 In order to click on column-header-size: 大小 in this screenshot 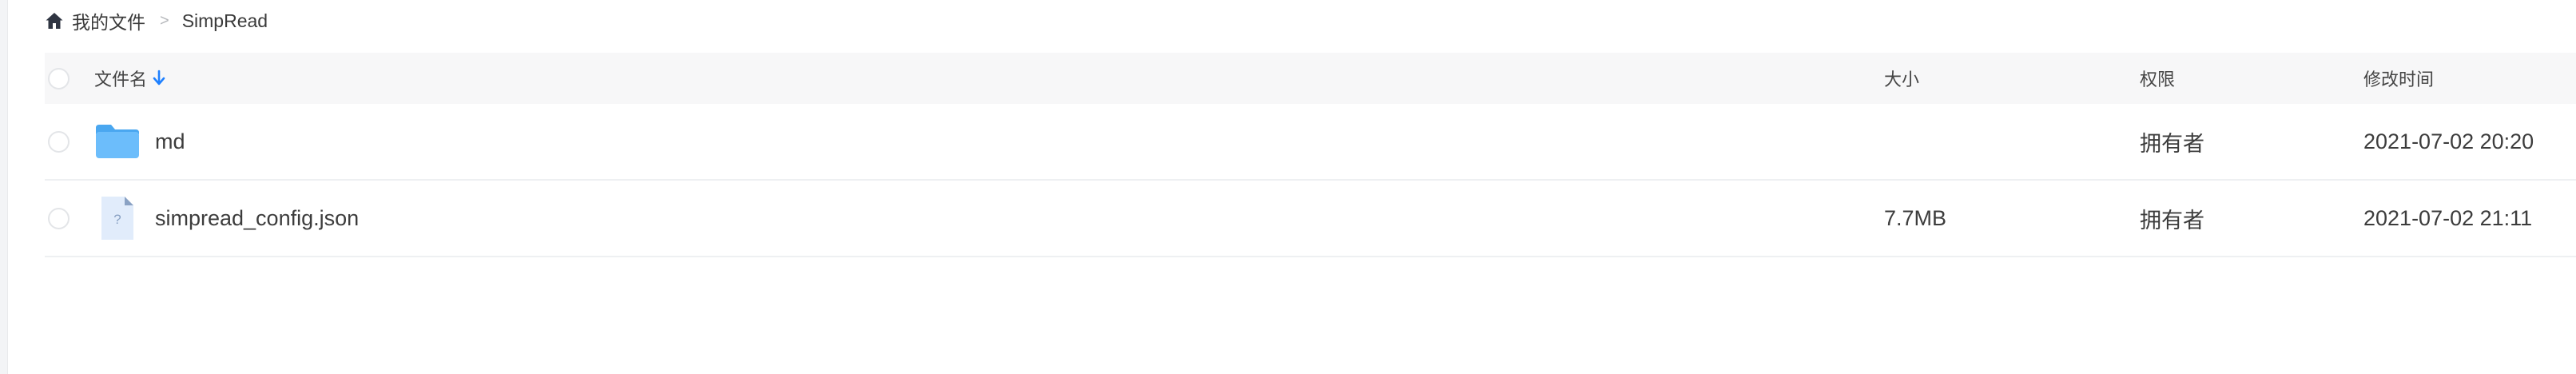, I will do `click(1901, 78)`.